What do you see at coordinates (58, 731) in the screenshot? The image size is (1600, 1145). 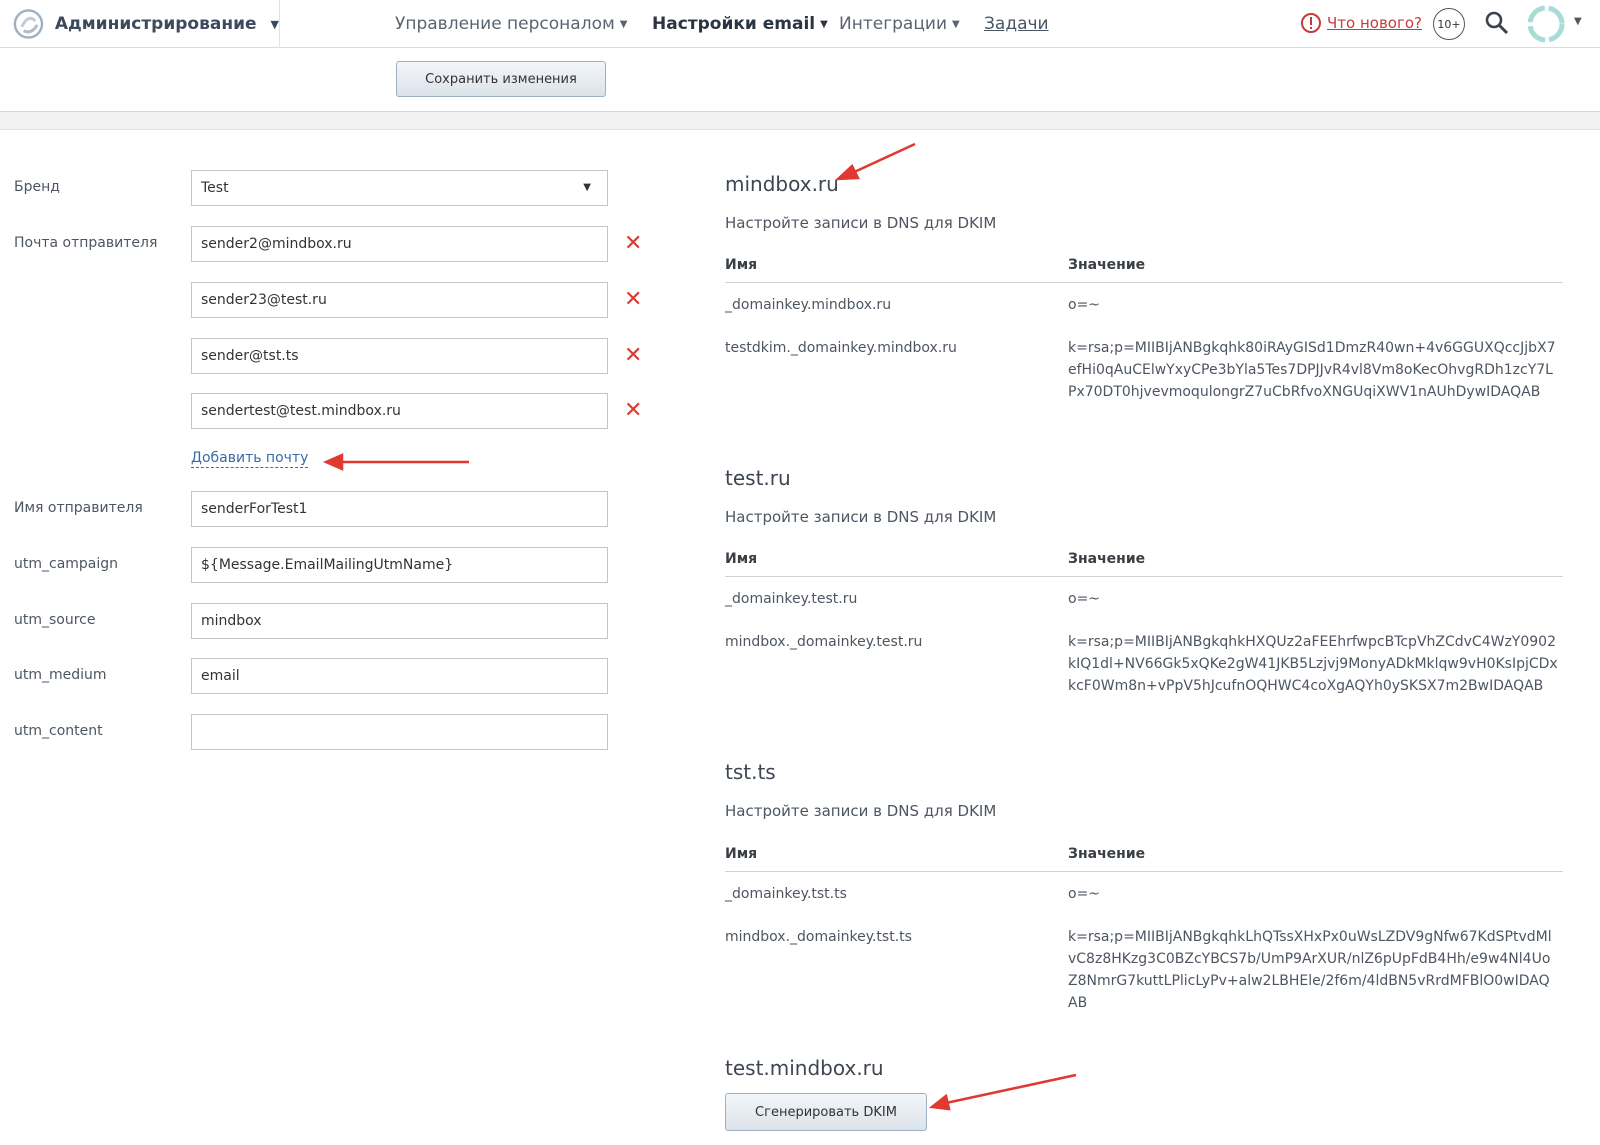 I see `utm-content-label: utm_content` at bounding box center [58, 731].